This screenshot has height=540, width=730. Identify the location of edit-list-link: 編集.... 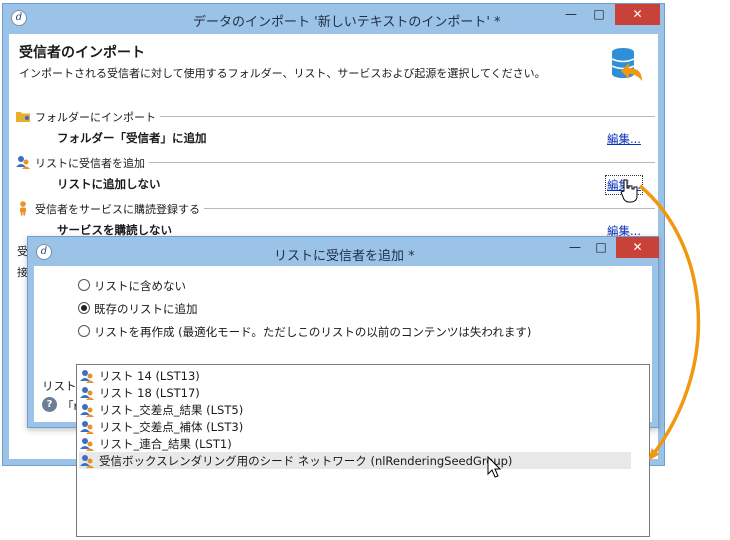
(624, 185).